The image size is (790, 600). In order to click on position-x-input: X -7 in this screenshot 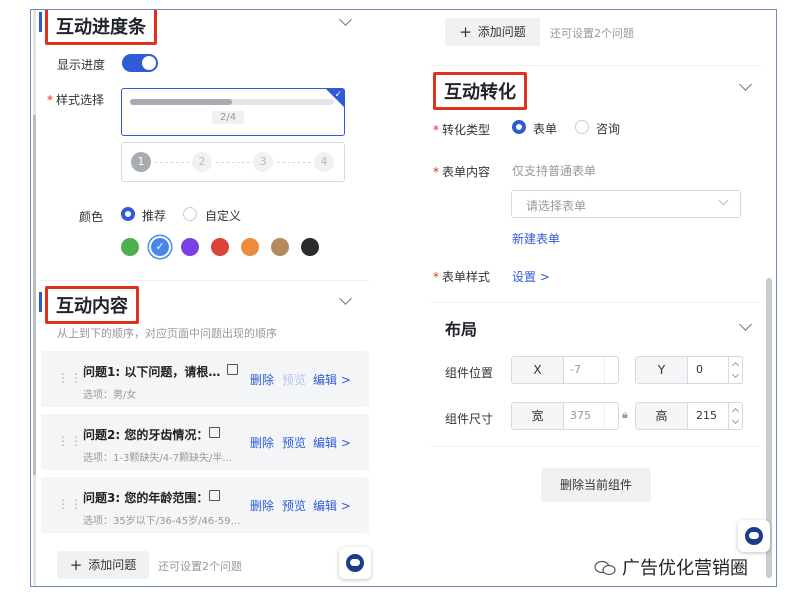, I will do `click(565, 370)`.